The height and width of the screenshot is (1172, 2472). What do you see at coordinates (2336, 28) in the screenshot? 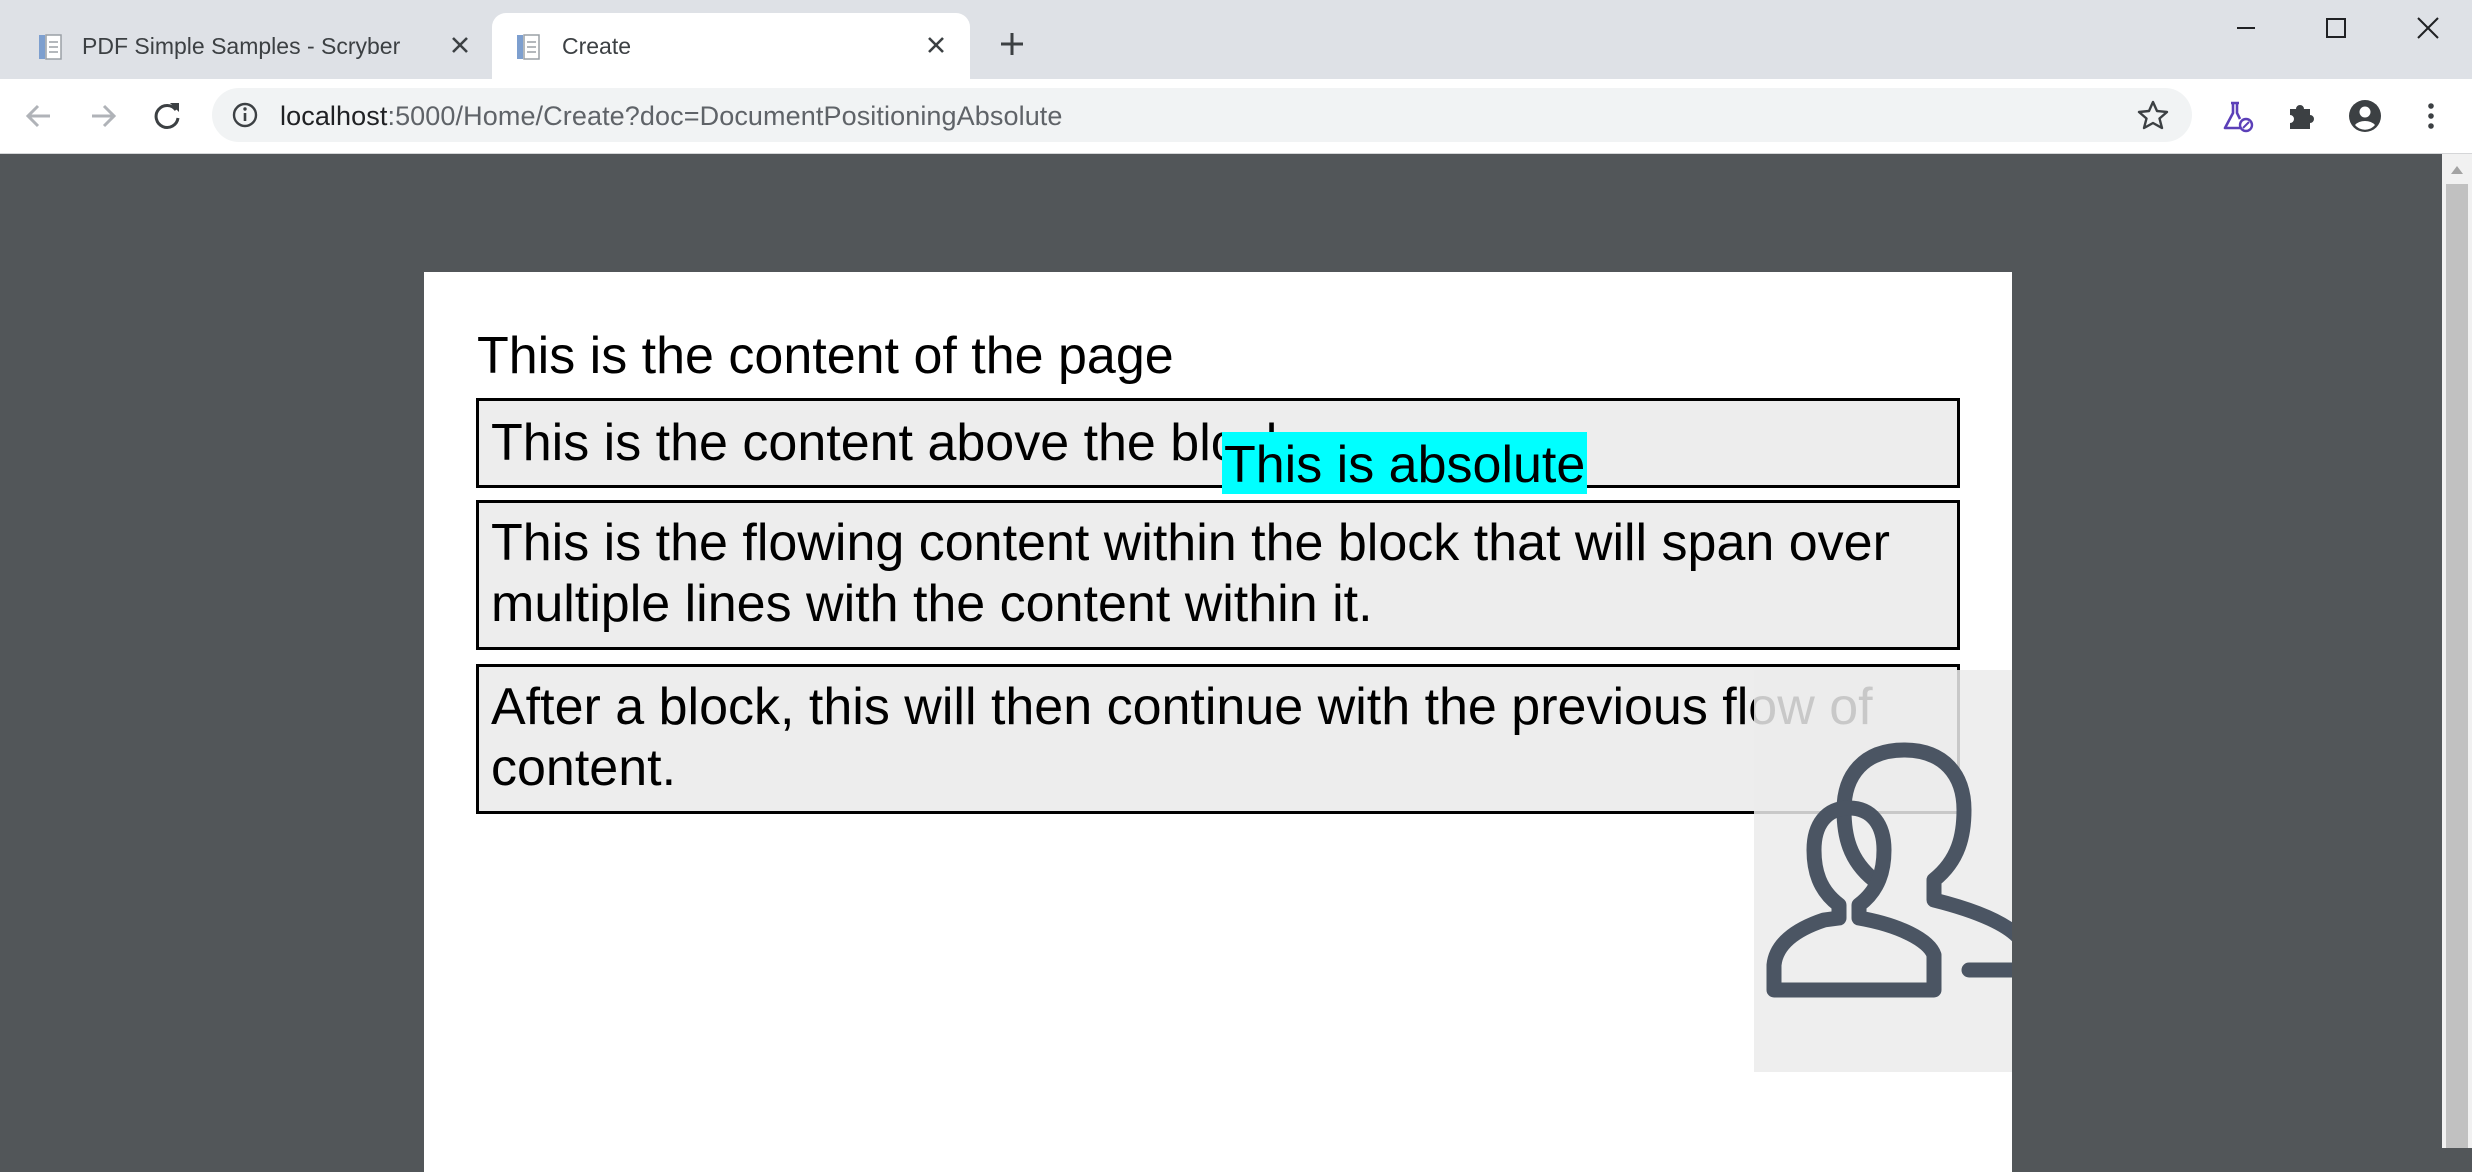
I see `maximize-icon` at bounding box center [2336, 28].